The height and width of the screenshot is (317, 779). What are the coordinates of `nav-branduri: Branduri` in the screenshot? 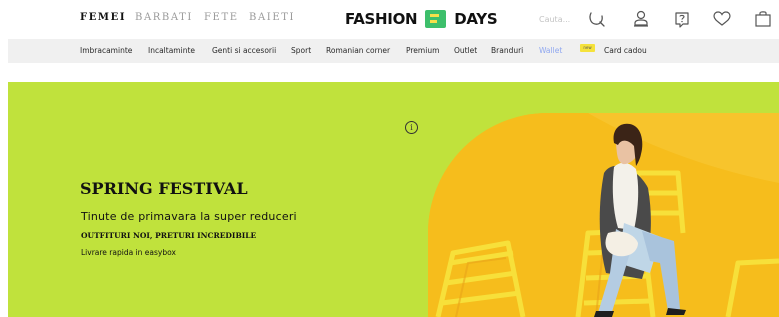 It's located at (507, 50).